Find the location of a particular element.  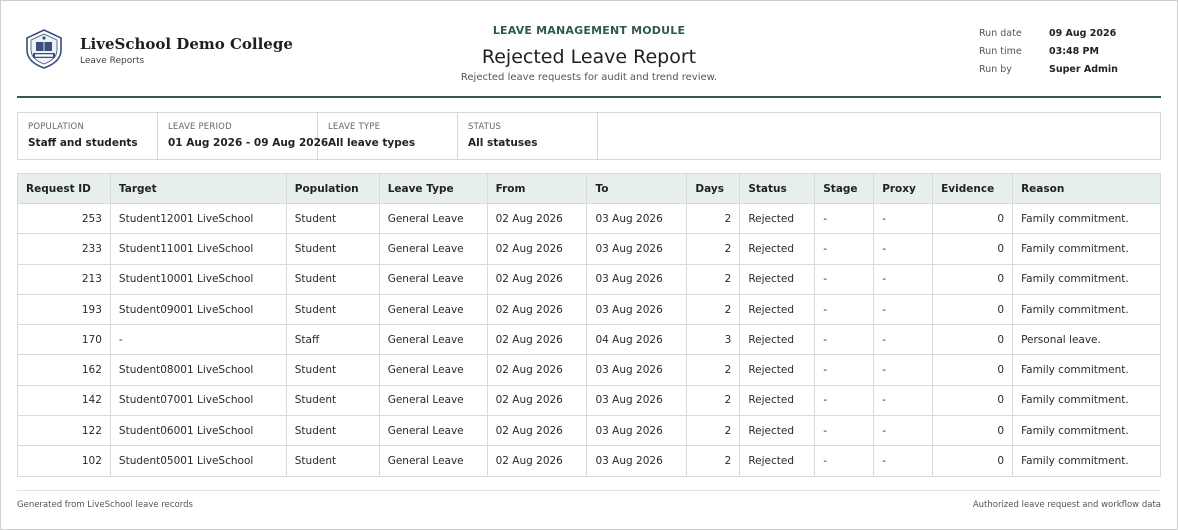

meta-label: Run date is located at coordinates (1000, 33).